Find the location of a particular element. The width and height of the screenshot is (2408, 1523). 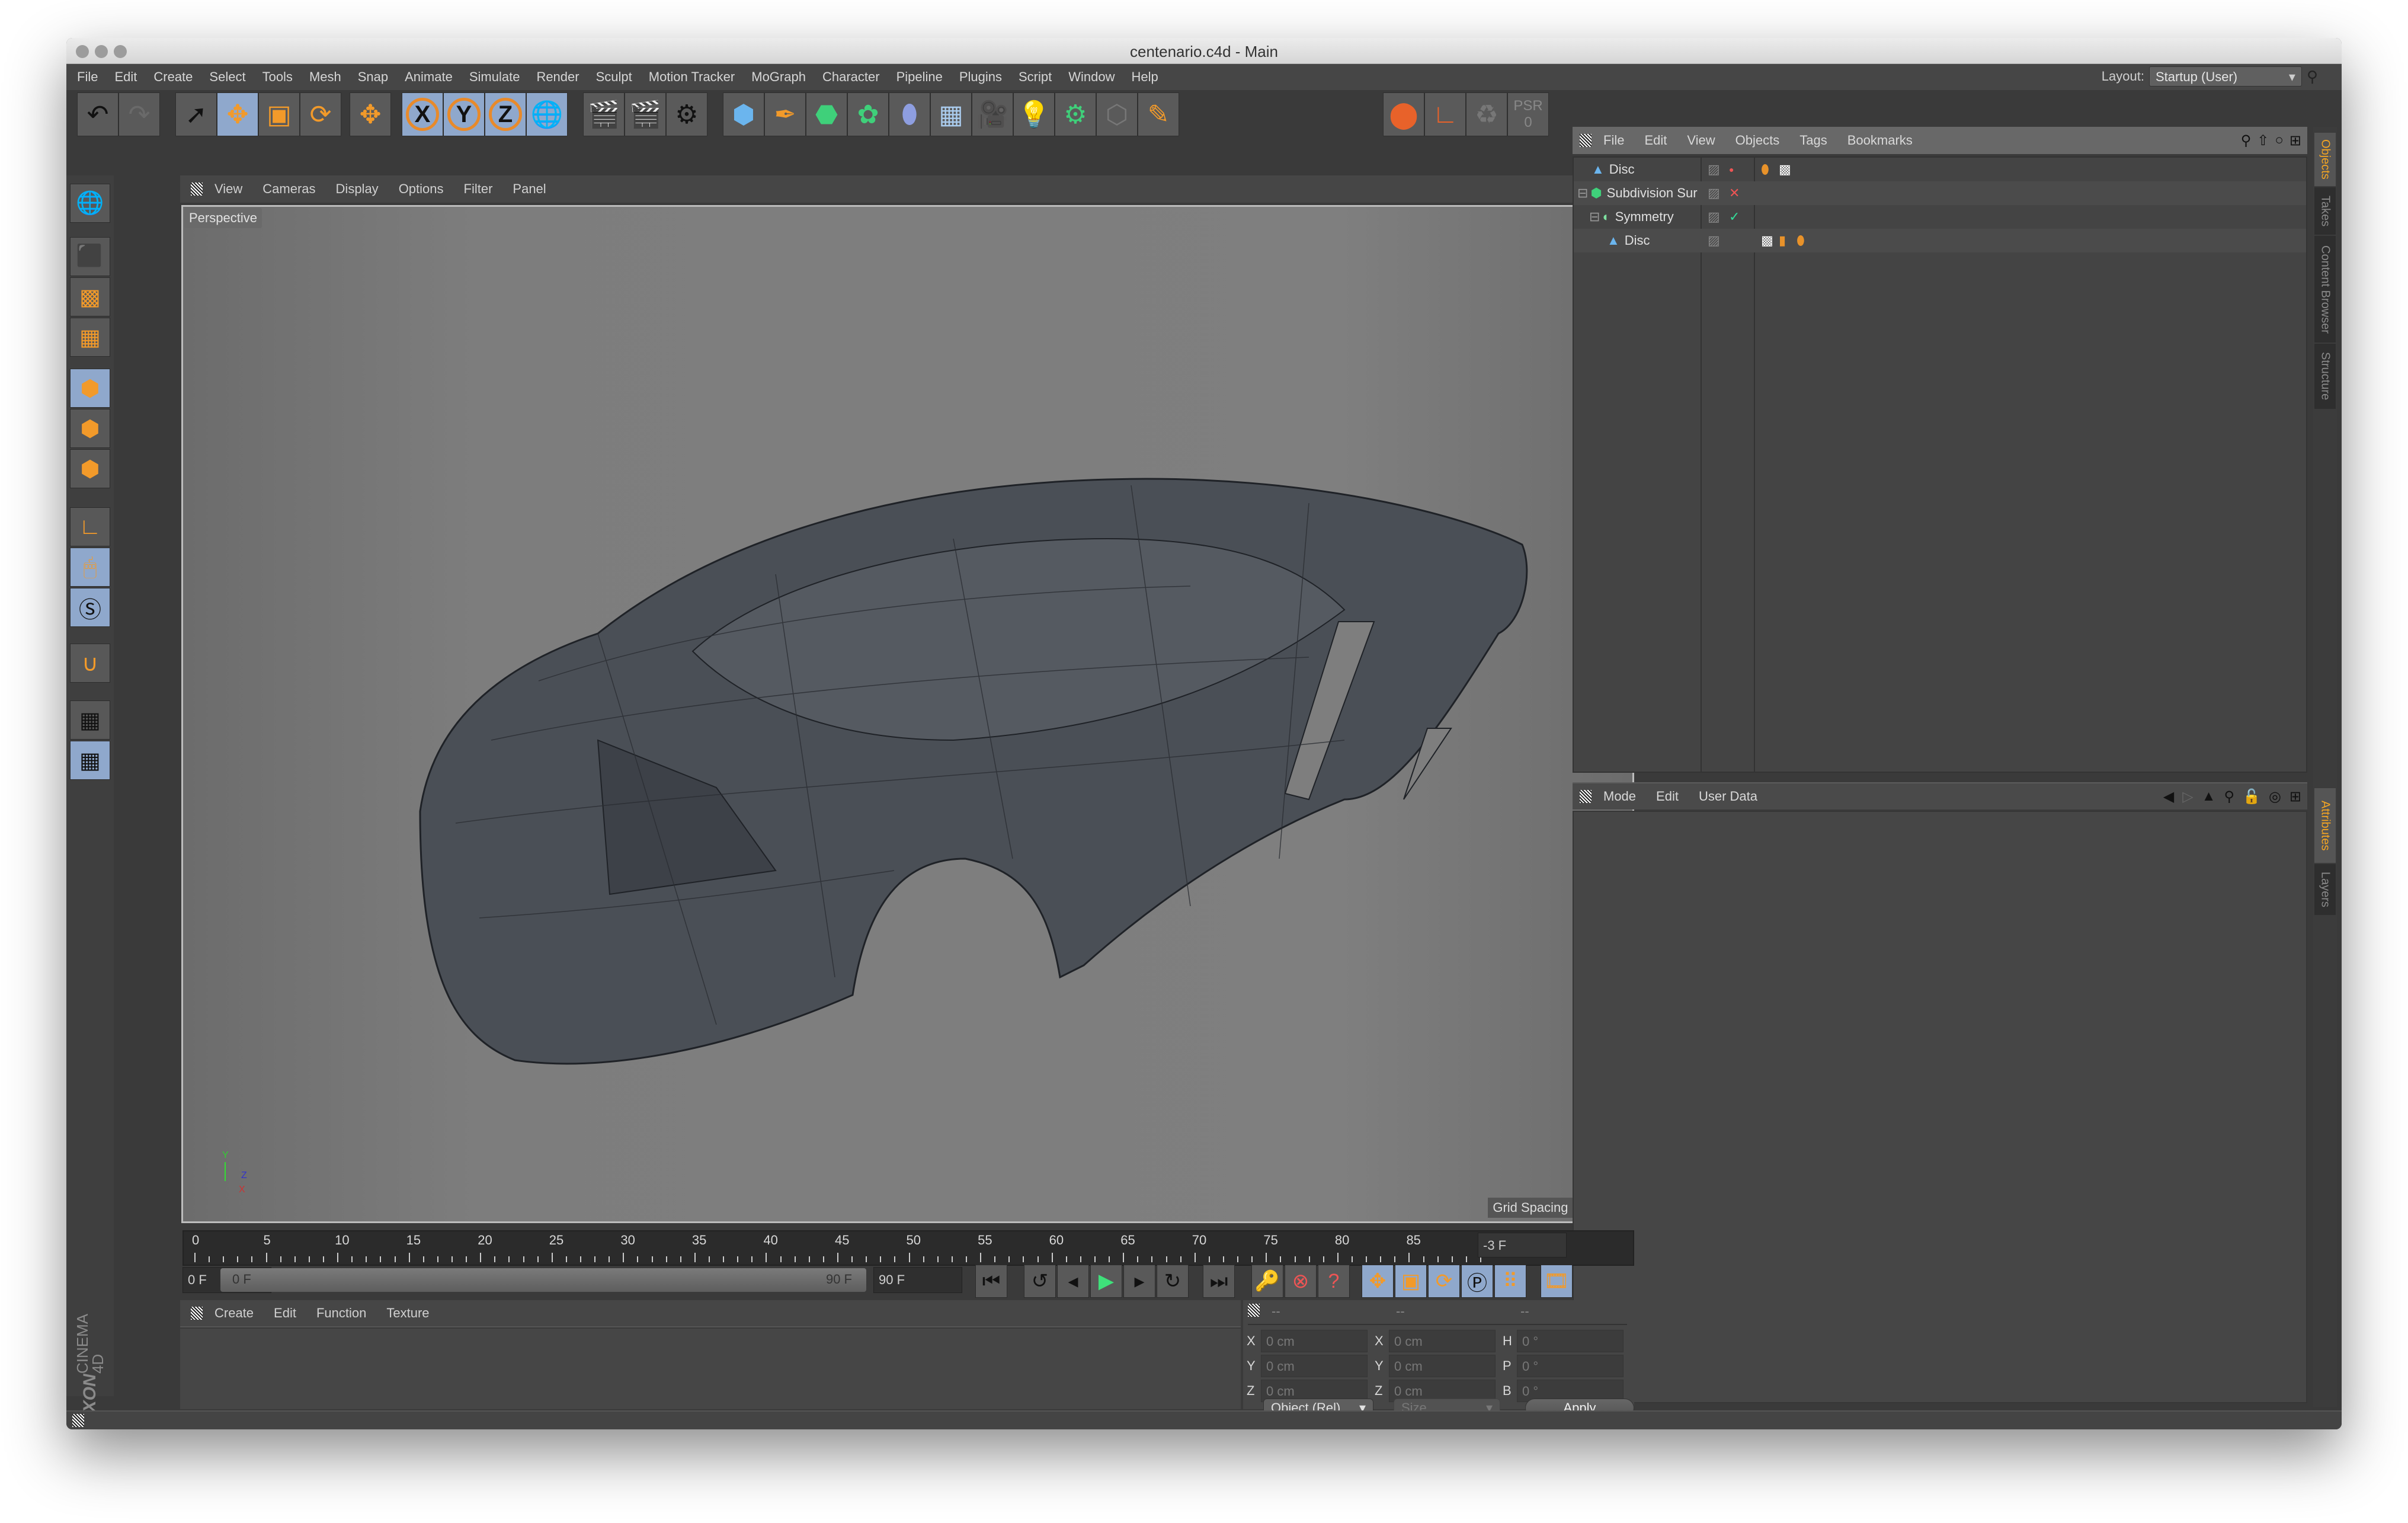

camera-icon: 🎥 is located at coordinates (992, 114).